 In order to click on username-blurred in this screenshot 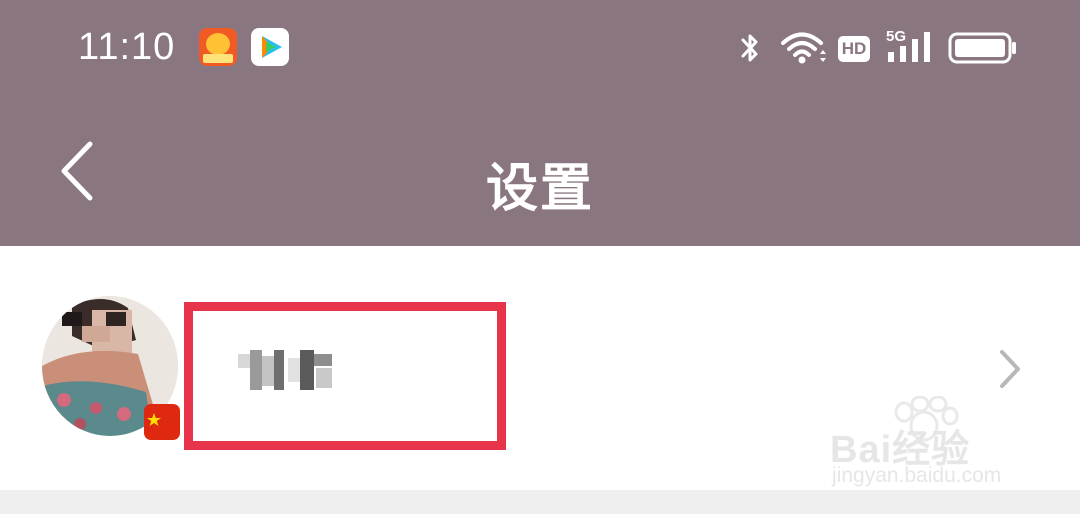, I will do `click(286, 370)`.